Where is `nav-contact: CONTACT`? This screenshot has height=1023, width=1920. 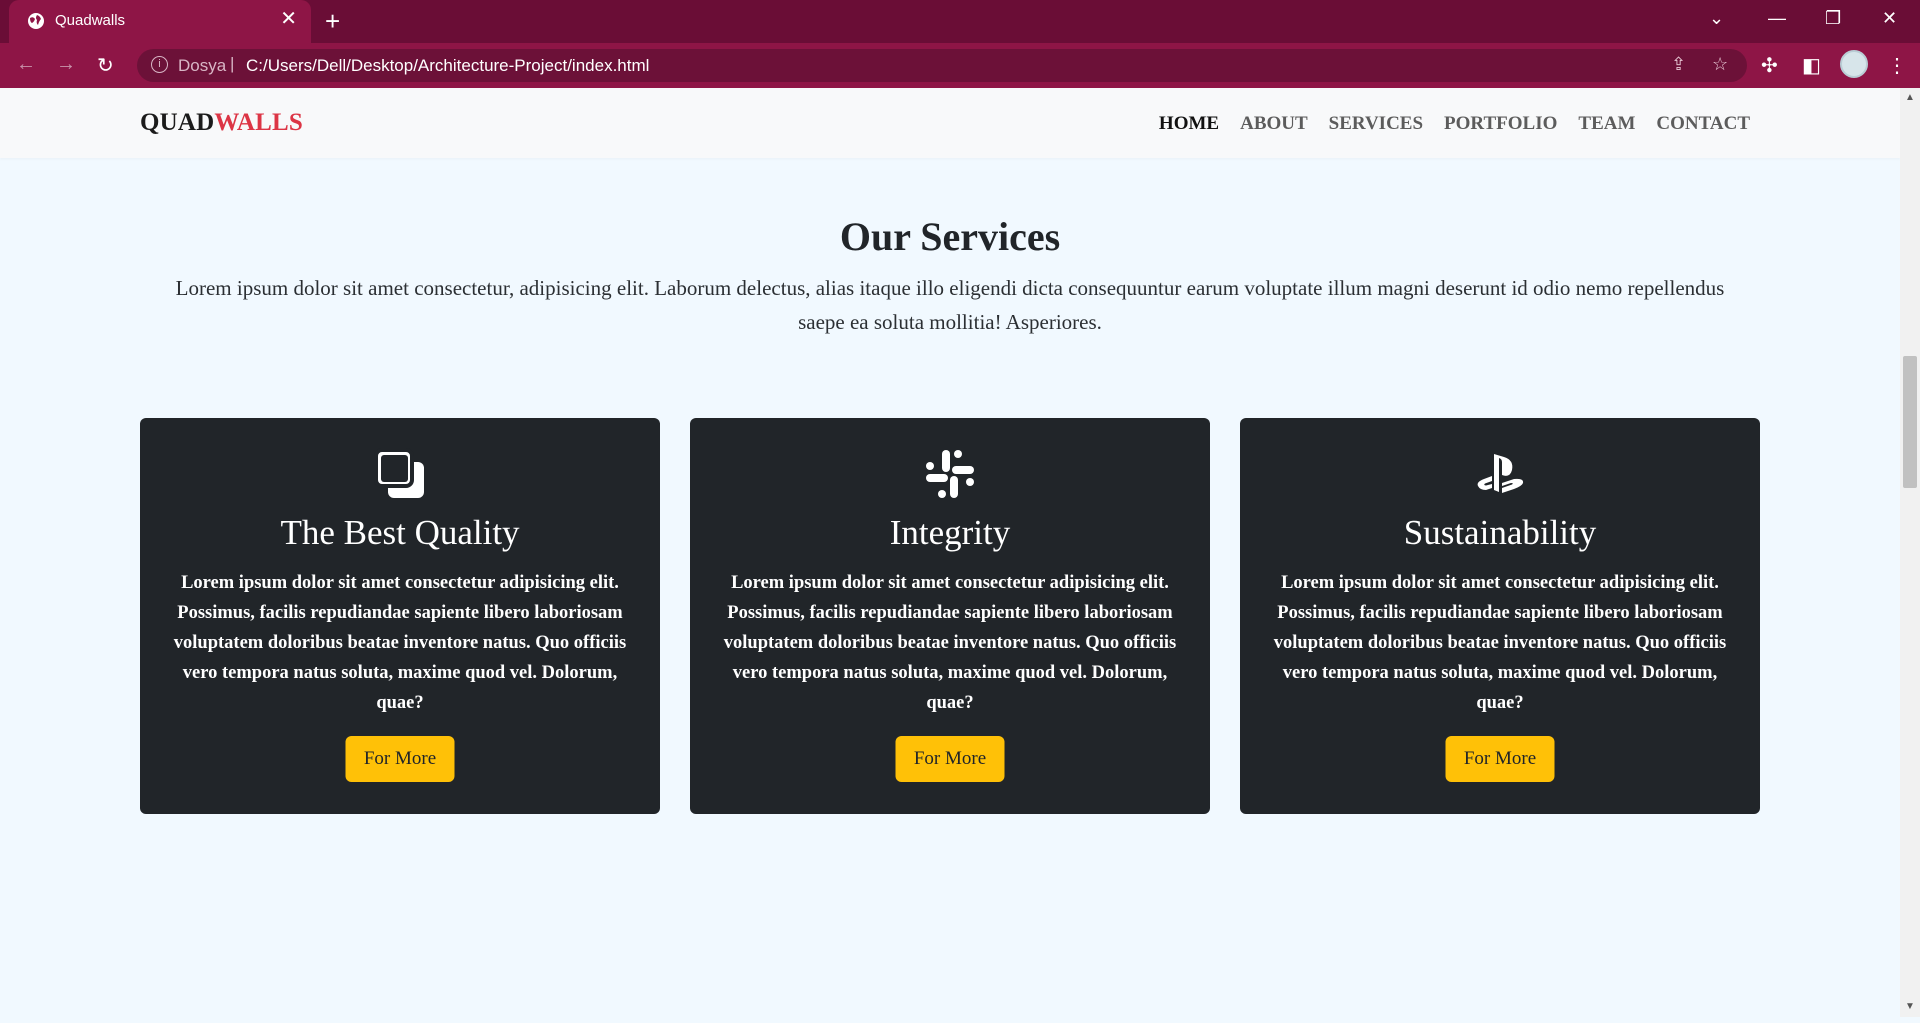
nav-contact: CONTACT is located at coordinates (1703, 124).